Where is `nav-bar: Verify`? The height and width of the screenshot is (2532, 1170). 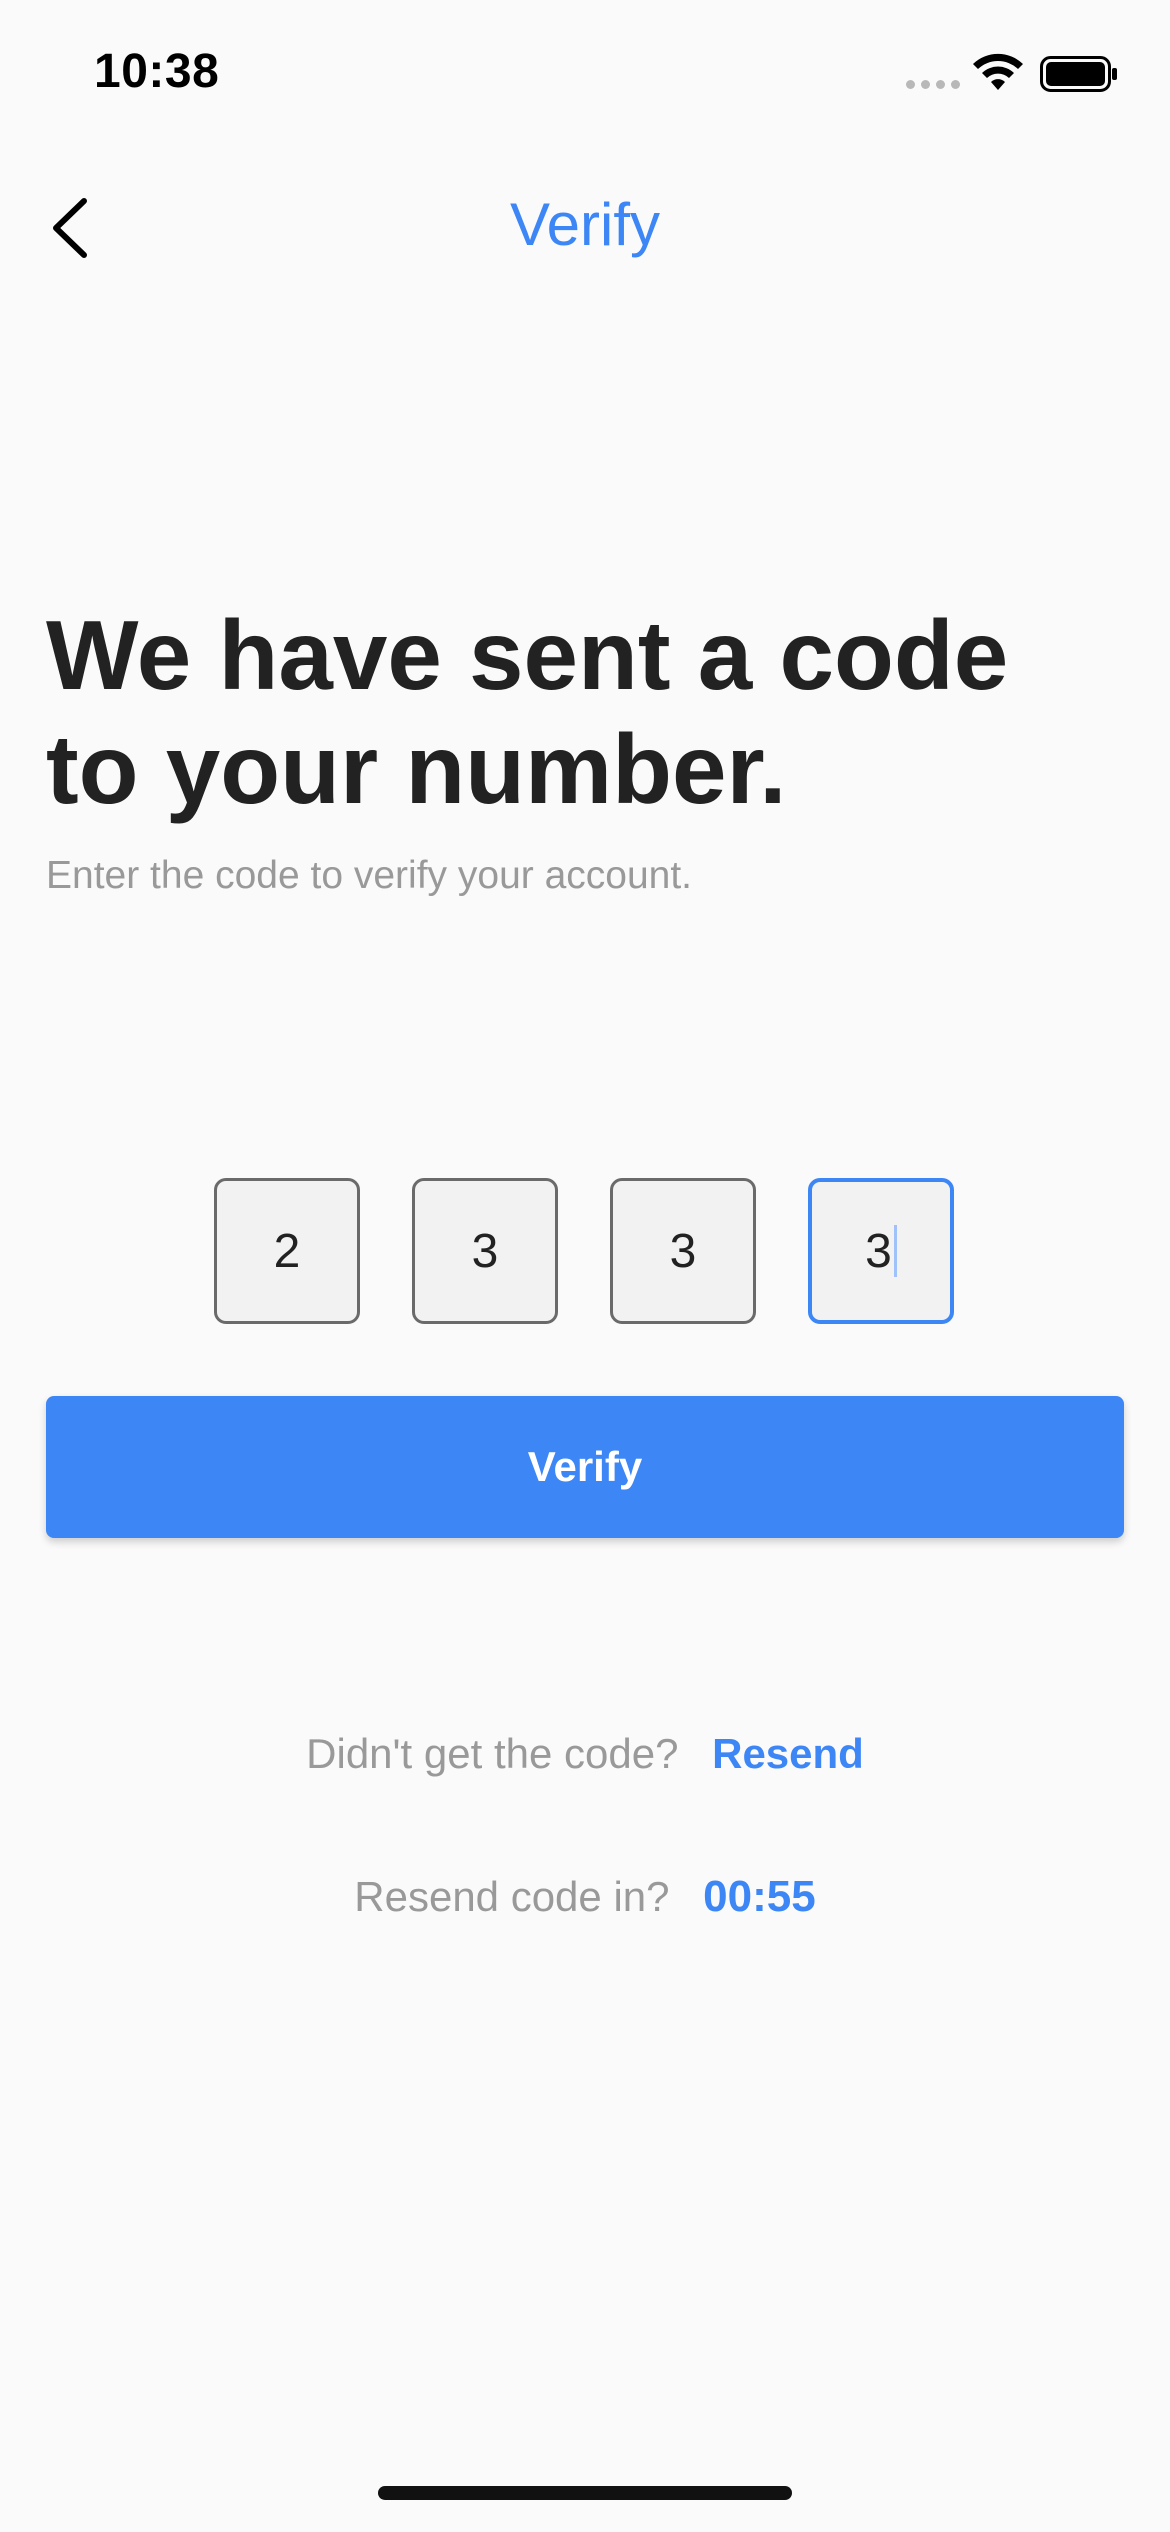
nav-bar: Verify is located at coordinates (585, 225).